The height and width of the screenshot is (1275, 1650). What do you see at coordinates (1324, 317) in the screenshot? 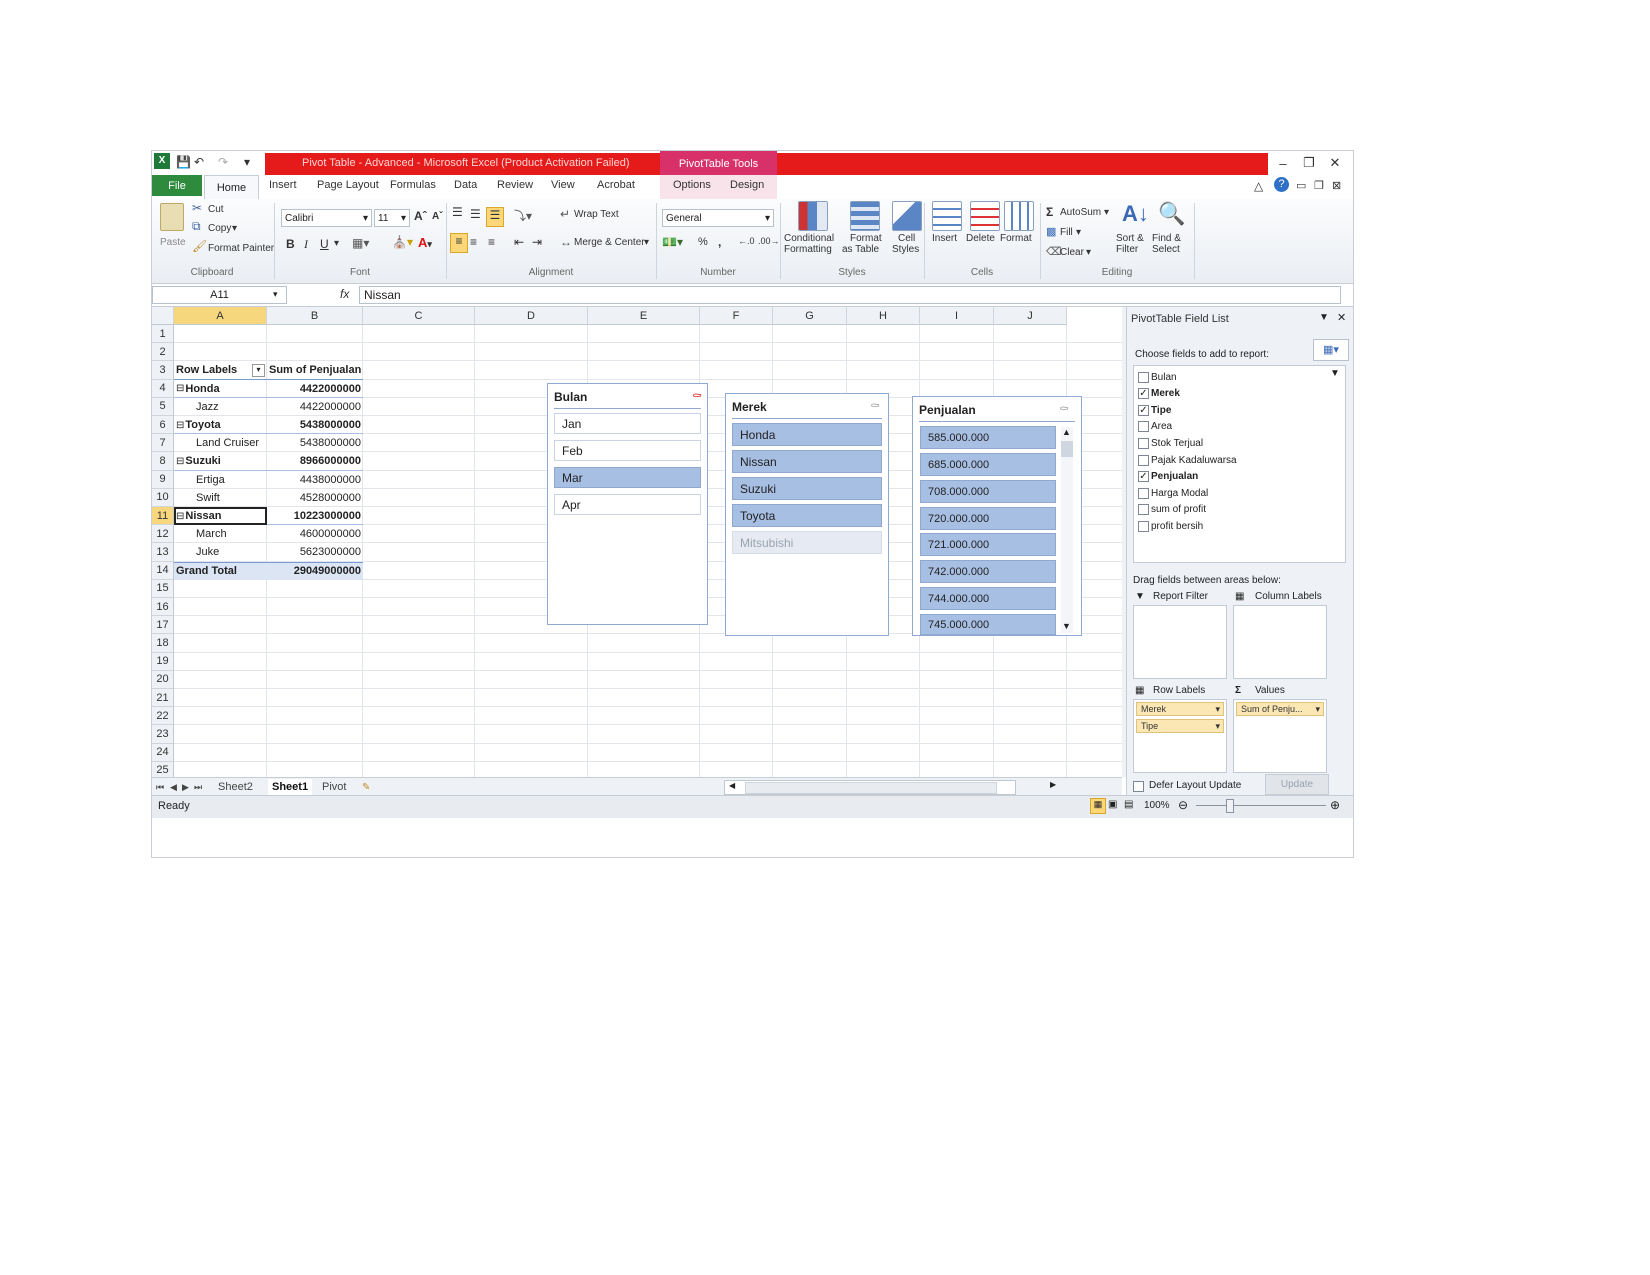
I see `pane-options-icon: ▼` at bounding box center [1324, 317].